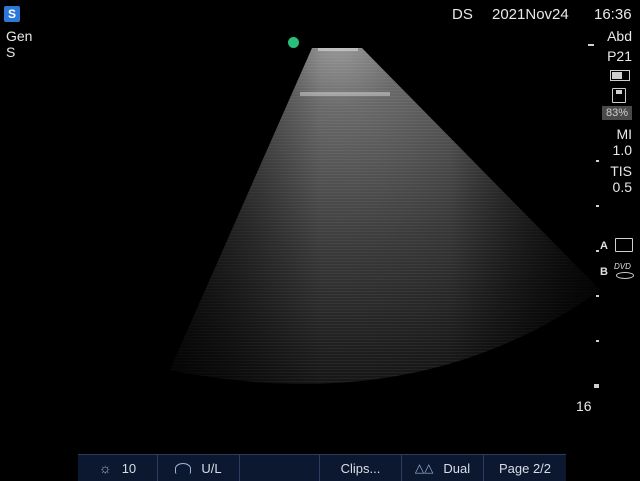 The width and height of the screenshot is (640, 481). What do you see at coordinates (183, 468) in the screenshot?
I see `probe-icon` at bounding box center [183, 468].